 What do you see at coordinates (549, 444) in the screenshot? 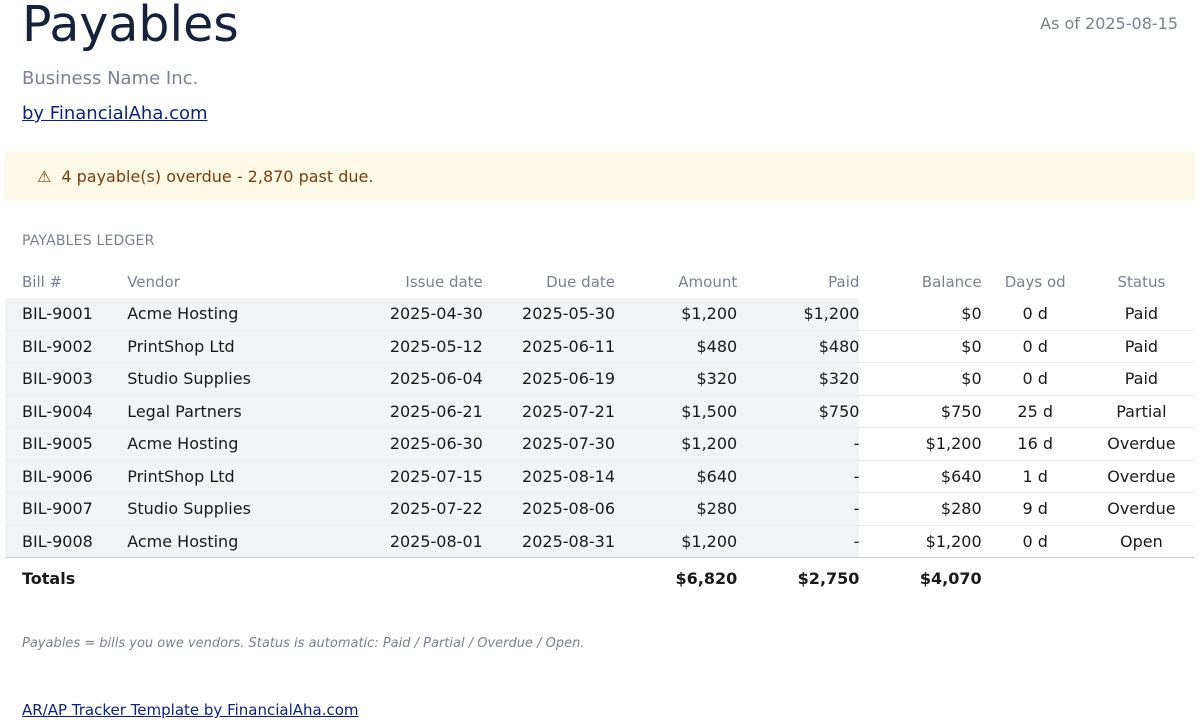
I see `due-date-cell: 2025-07-30` at bounding box center [549, 444].